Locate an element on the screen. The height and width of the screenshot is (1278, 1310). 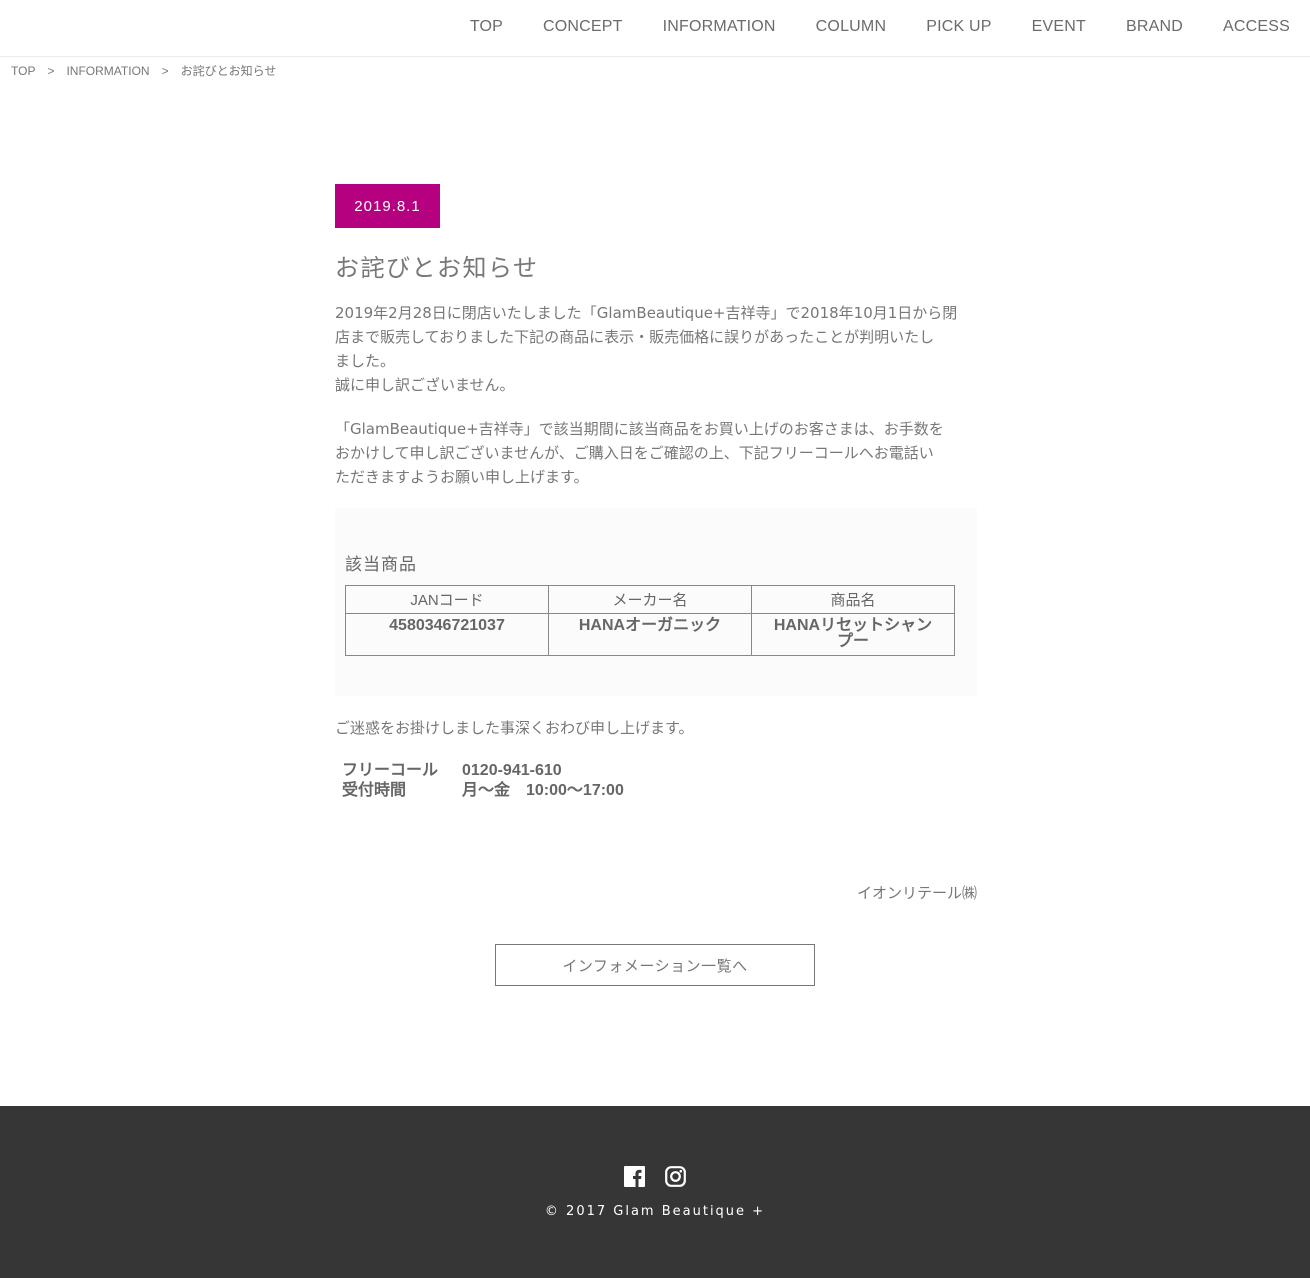
products-heading: 該当商品 is located at coordinates (381, 565).